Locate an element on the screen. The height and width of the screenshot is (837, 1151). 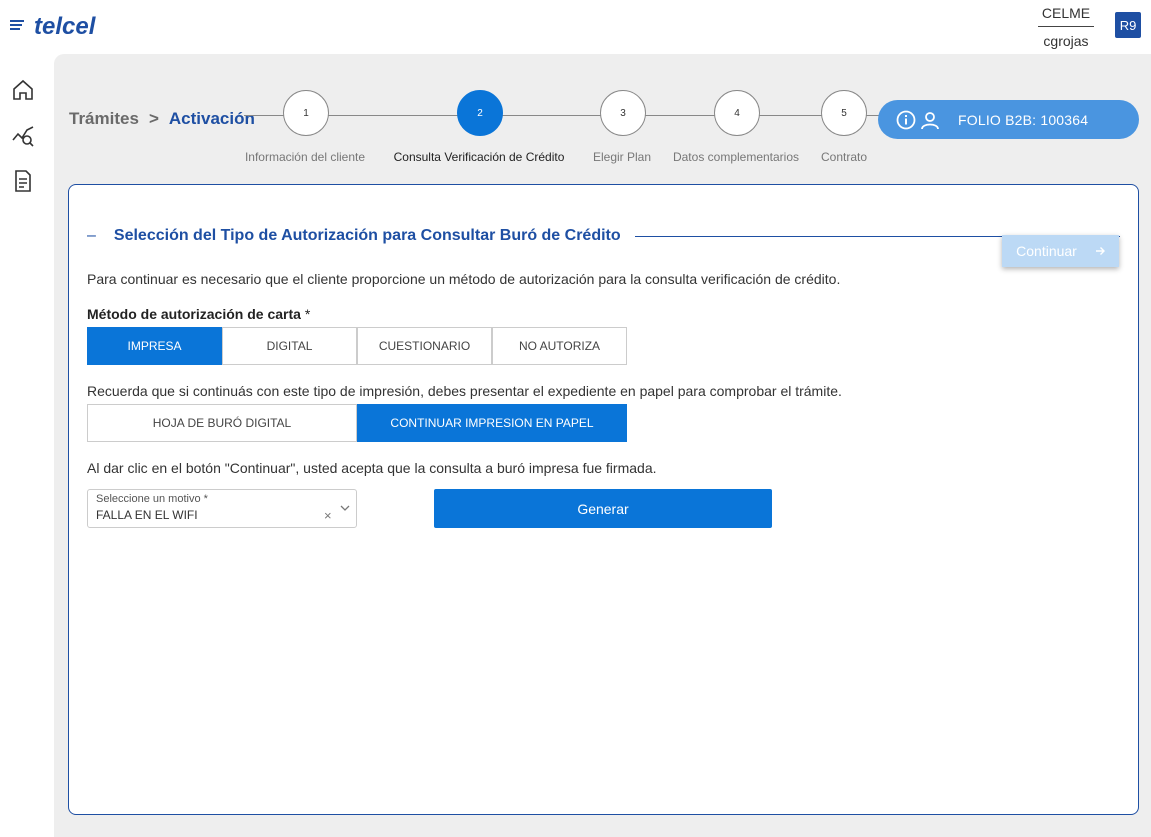
method-option-digital: DIGITAL is located at coordinates (289, 346).